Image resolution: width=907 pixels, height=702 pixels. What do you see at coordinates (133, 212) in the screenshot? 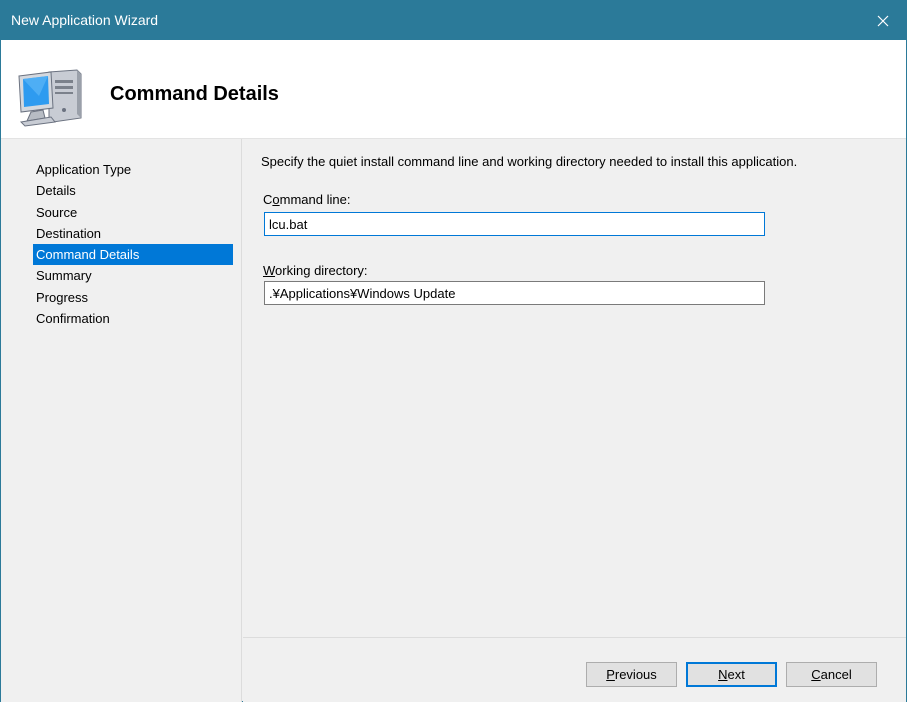
I see `step-source: Source` at bounding box center [133, 212].